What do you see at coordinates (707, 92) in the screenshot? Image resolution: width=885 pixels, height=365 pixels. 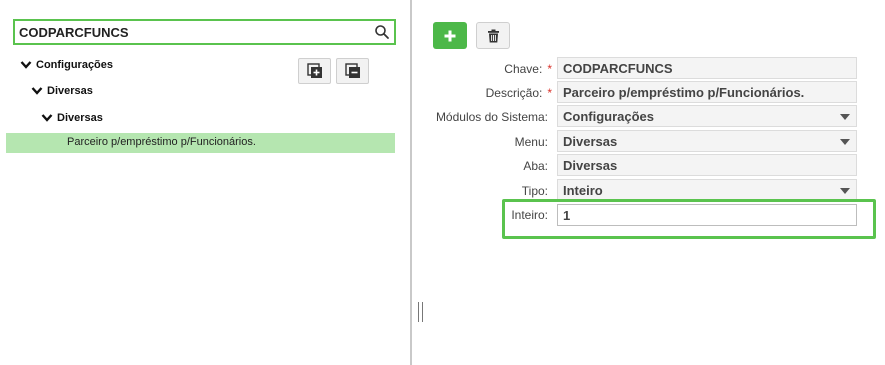 I see `descricao-field: Parceiro p/empréstimo p/Funcionários.` at bounding box center [707, 92].